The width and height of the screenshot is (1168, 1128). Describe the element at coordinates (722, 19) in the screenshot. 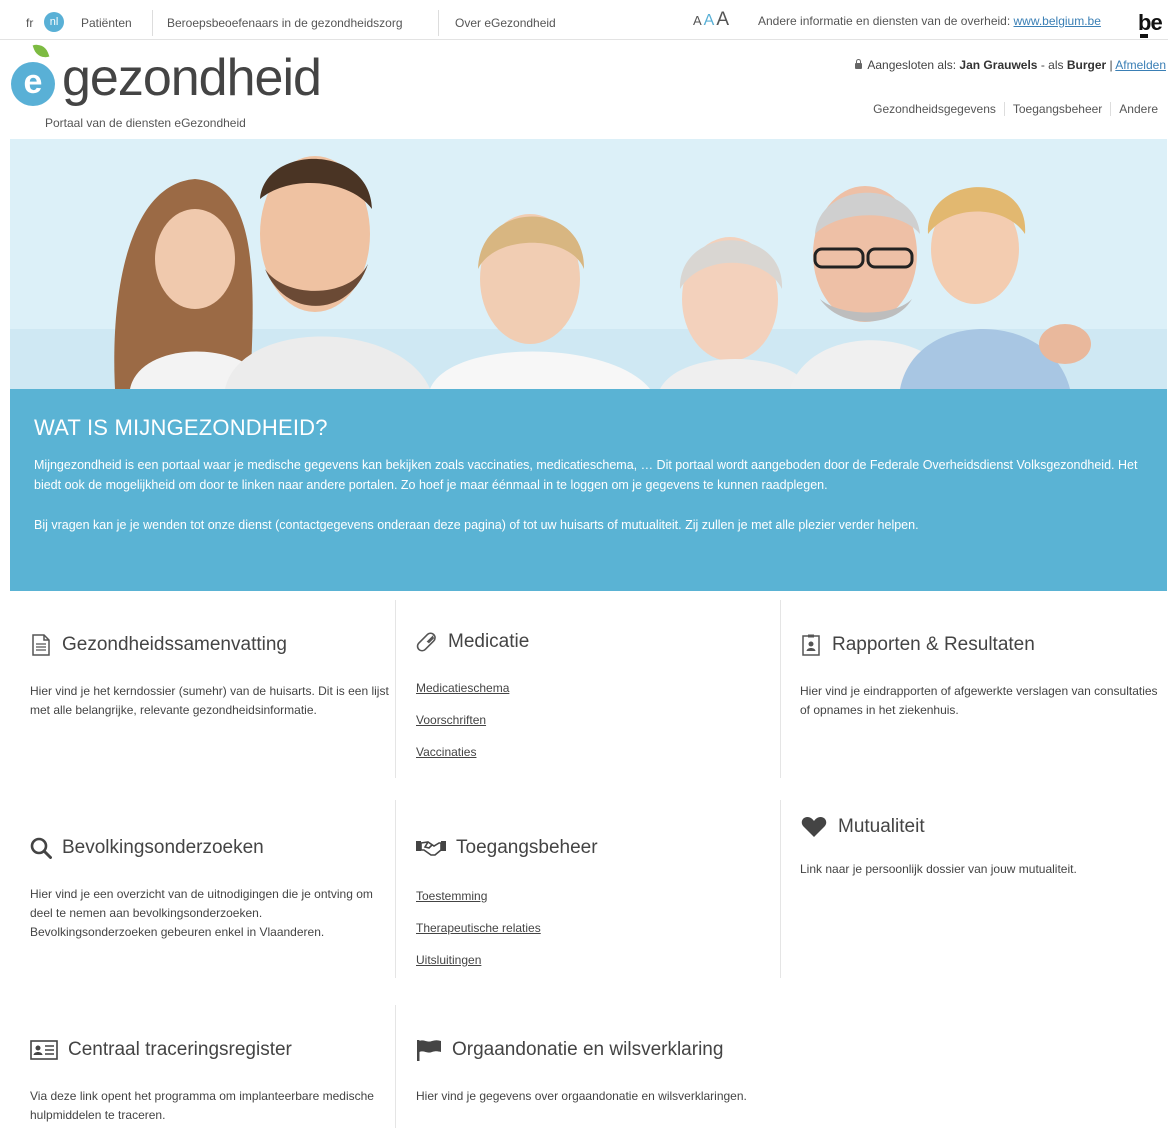

I see `font-size-large-button: A` at that location.